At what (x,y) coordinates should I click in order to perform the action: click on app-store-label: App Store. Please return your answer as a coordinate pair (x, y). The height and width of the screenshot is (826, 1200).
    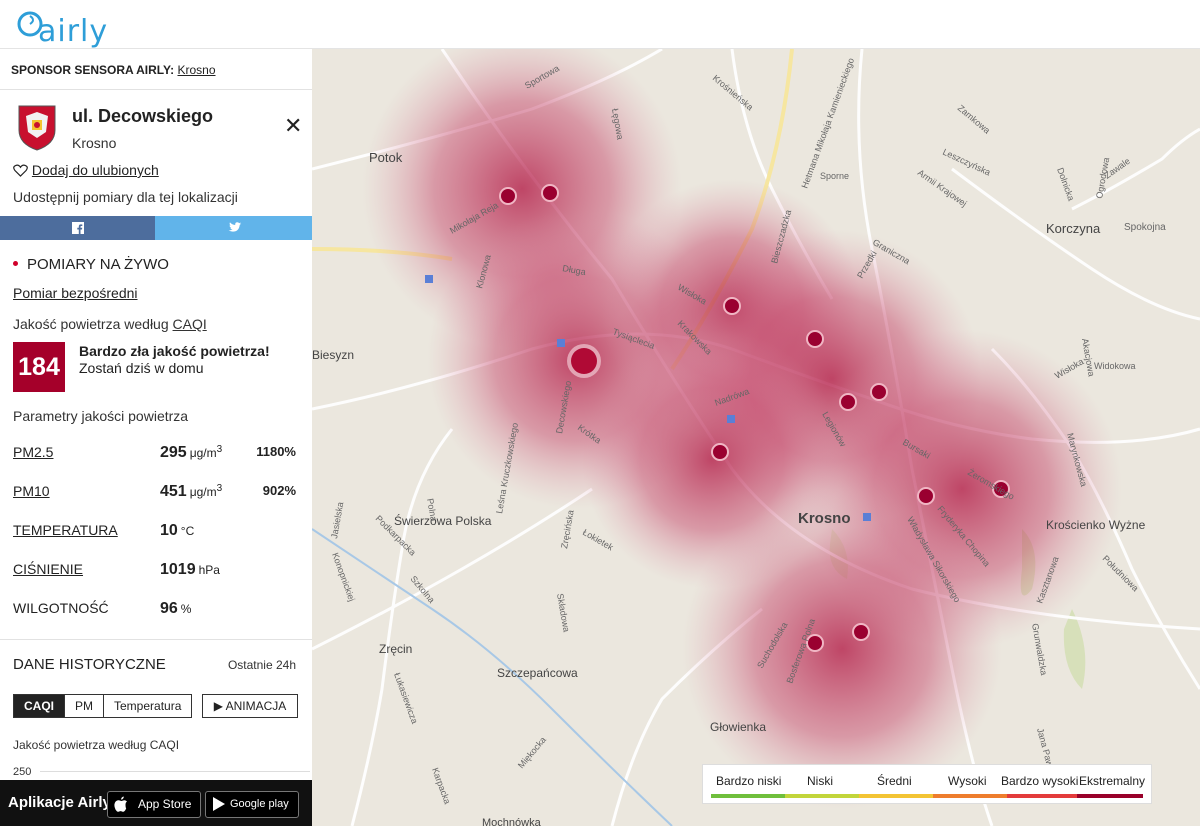
    Looking at the image, I should click on (165, 804).